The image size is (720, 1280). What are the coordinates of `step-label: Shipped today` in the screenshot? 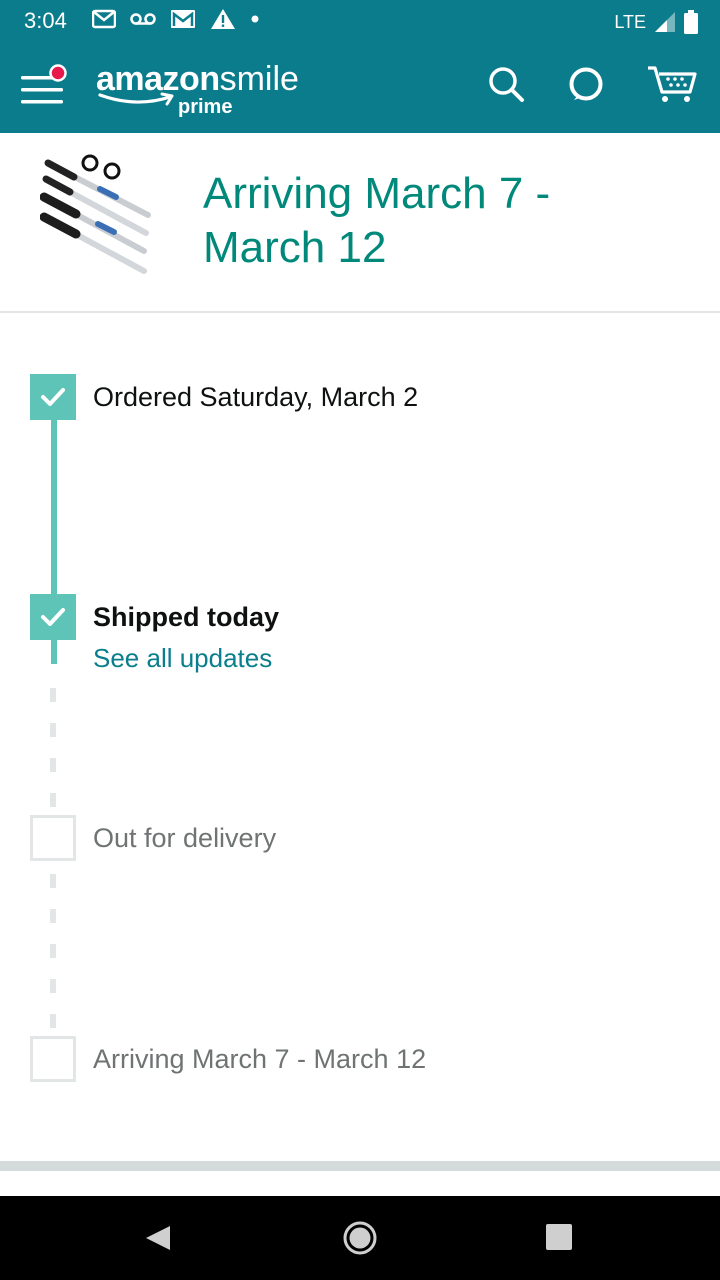 It's located at (186, 617).